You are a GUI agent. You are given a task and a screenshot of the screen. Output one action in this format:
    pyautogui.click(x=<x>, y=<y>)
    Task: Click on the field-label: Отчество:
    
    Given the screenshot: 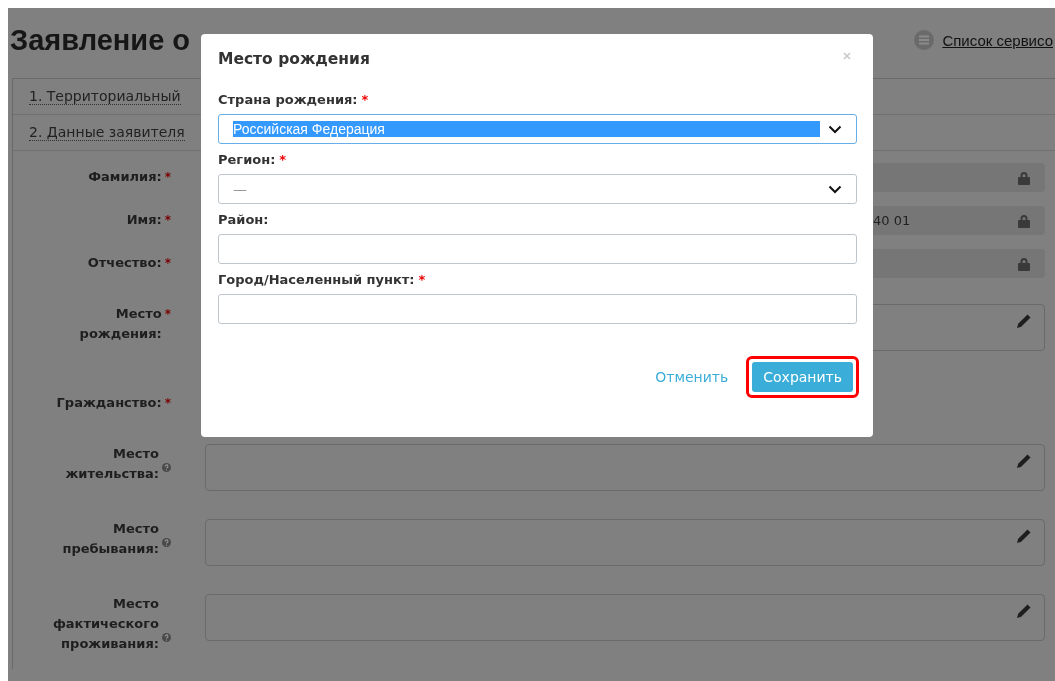 What is the action you would take?
    pyautogui.click(x=124, y=263)
    